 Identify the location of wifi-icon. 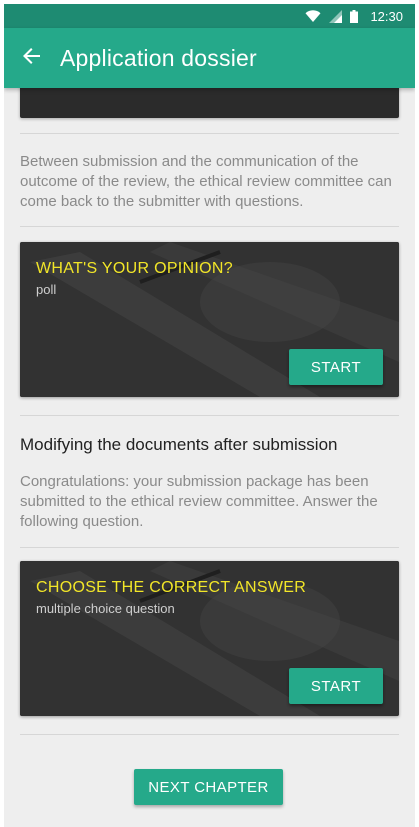
(313, 16).